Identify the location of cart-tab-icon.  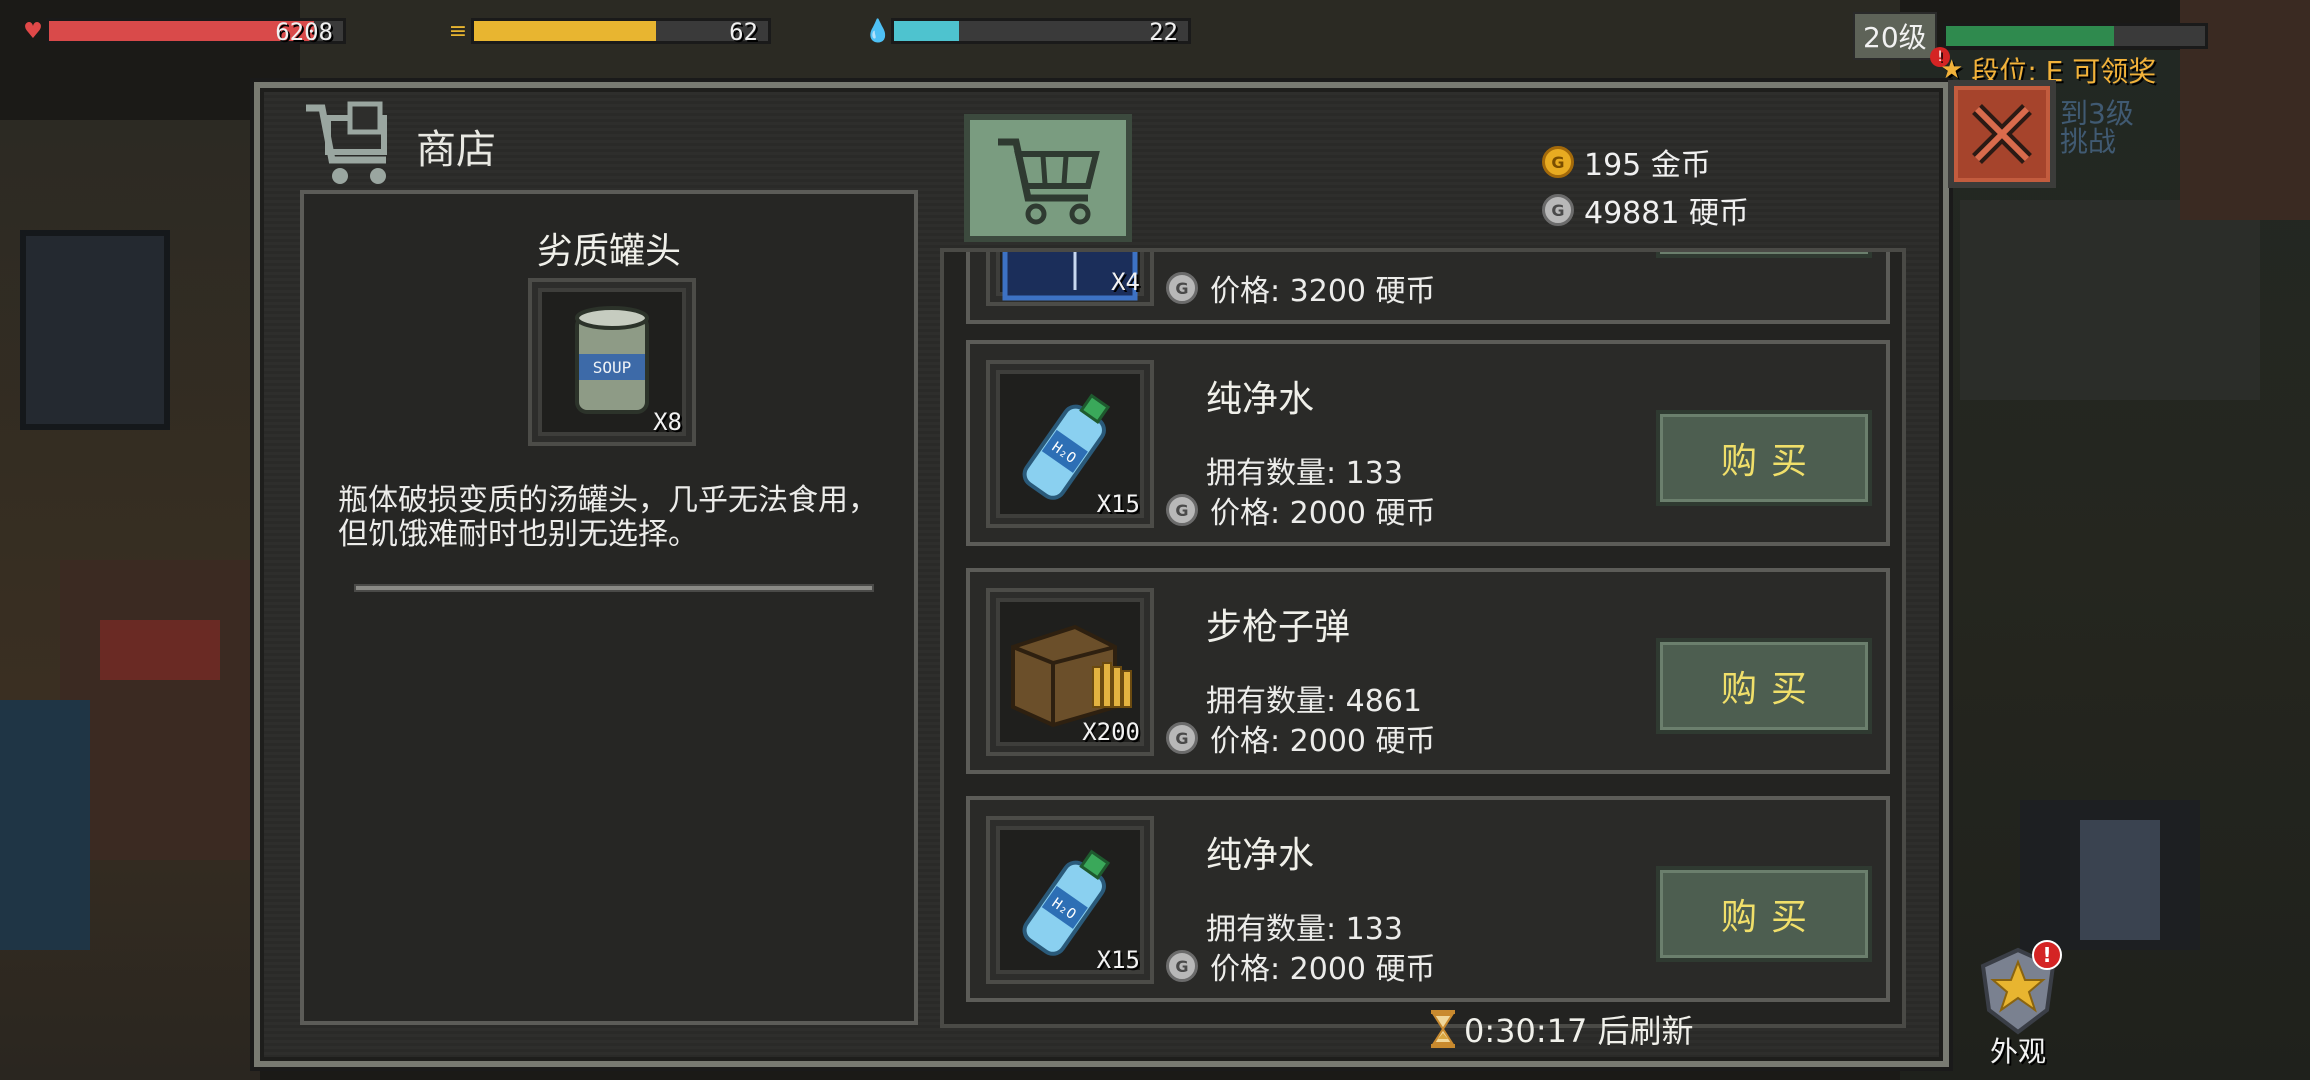
(1049, 181).